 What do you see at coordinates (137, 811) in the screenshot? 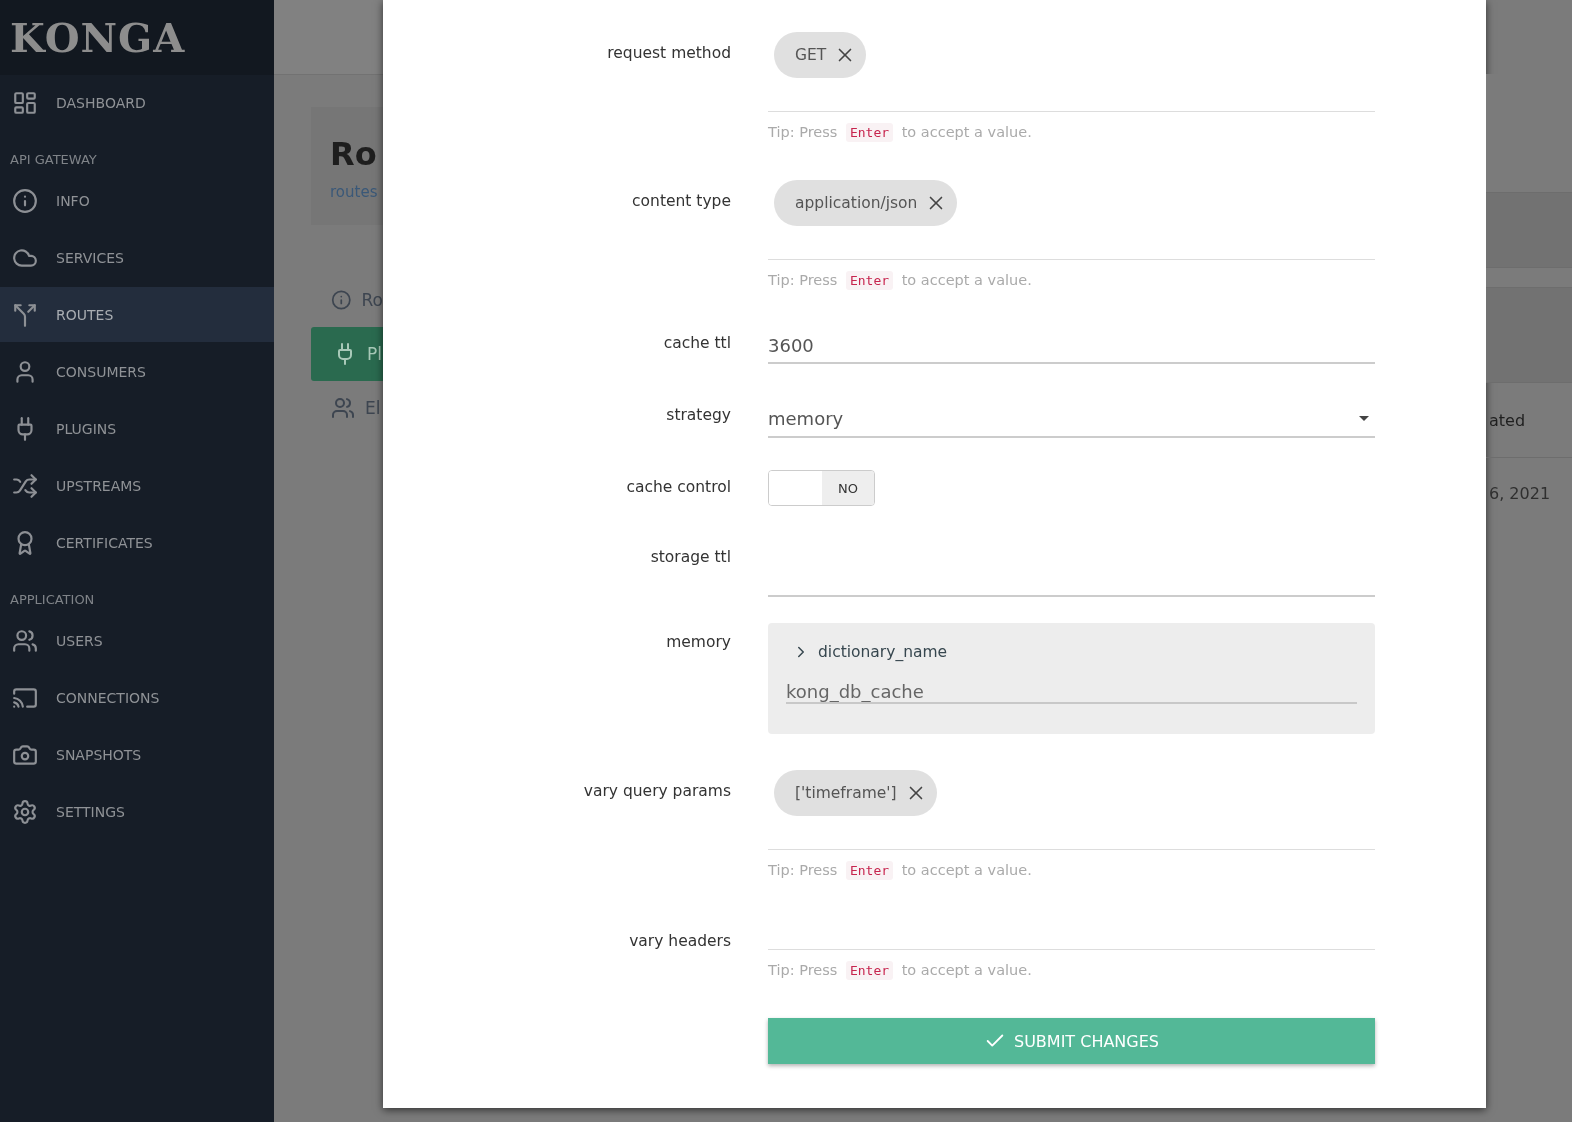
I see `nav-item: SETTINGS` at bounding box center [137, 811].